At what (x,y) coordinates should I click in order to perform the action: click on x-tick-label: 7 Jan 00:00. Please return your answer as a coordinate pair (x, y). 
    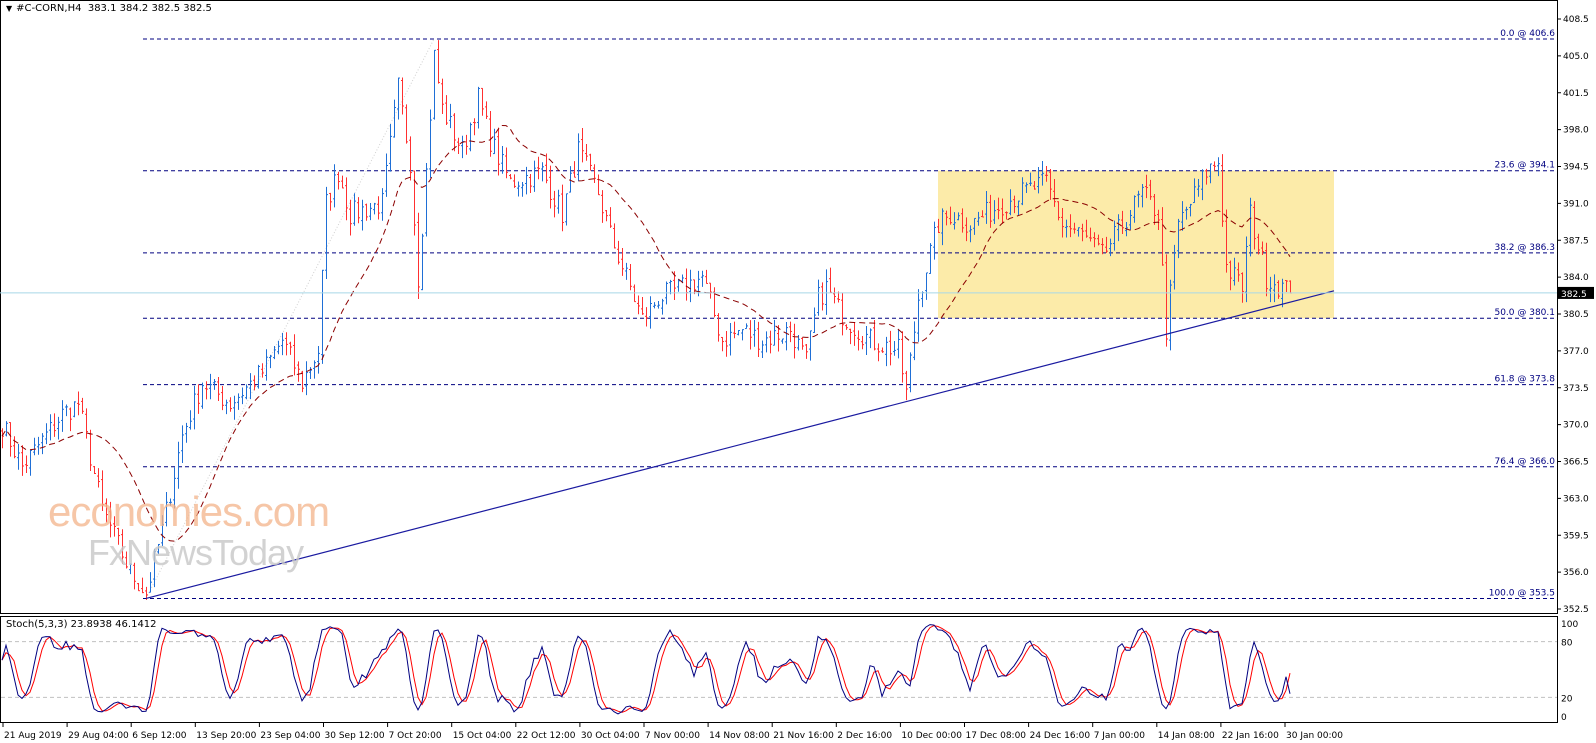
    Looking at the image, I should click on (1120, 736).